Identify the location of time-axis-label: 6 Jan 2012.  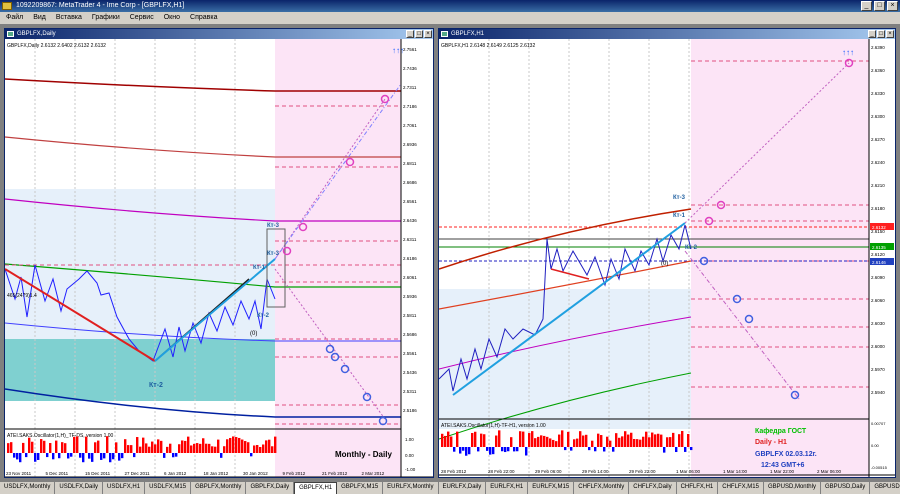
(175, 473).